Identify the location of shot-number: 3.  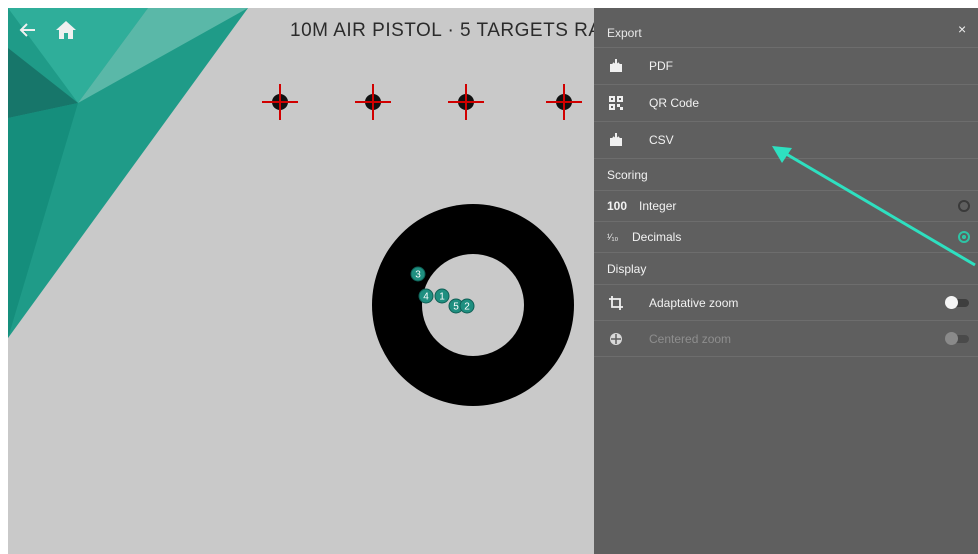
(418, 275).